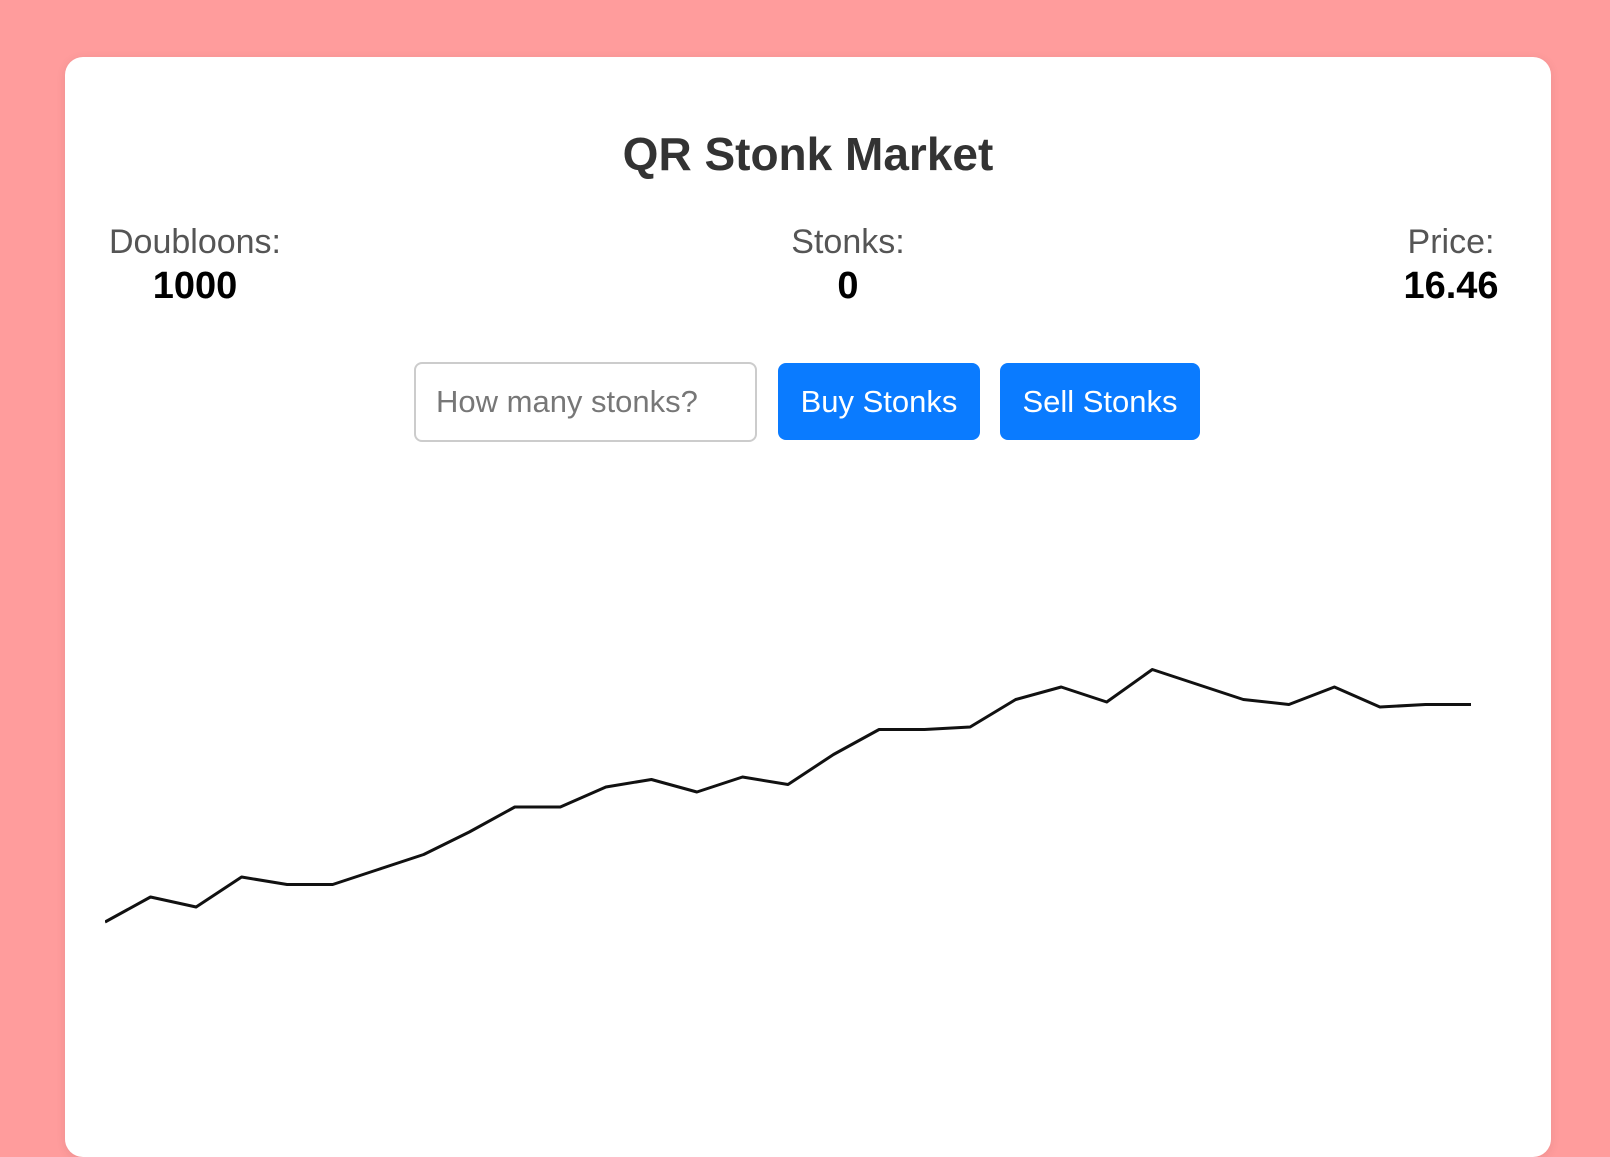 Image resolution: width=1610 pixels, height=1157 pixels. What do you see at coordinates (848, 286) in the screenshot?
I see `stonks-value: 0` at bounding box center [848, 286].